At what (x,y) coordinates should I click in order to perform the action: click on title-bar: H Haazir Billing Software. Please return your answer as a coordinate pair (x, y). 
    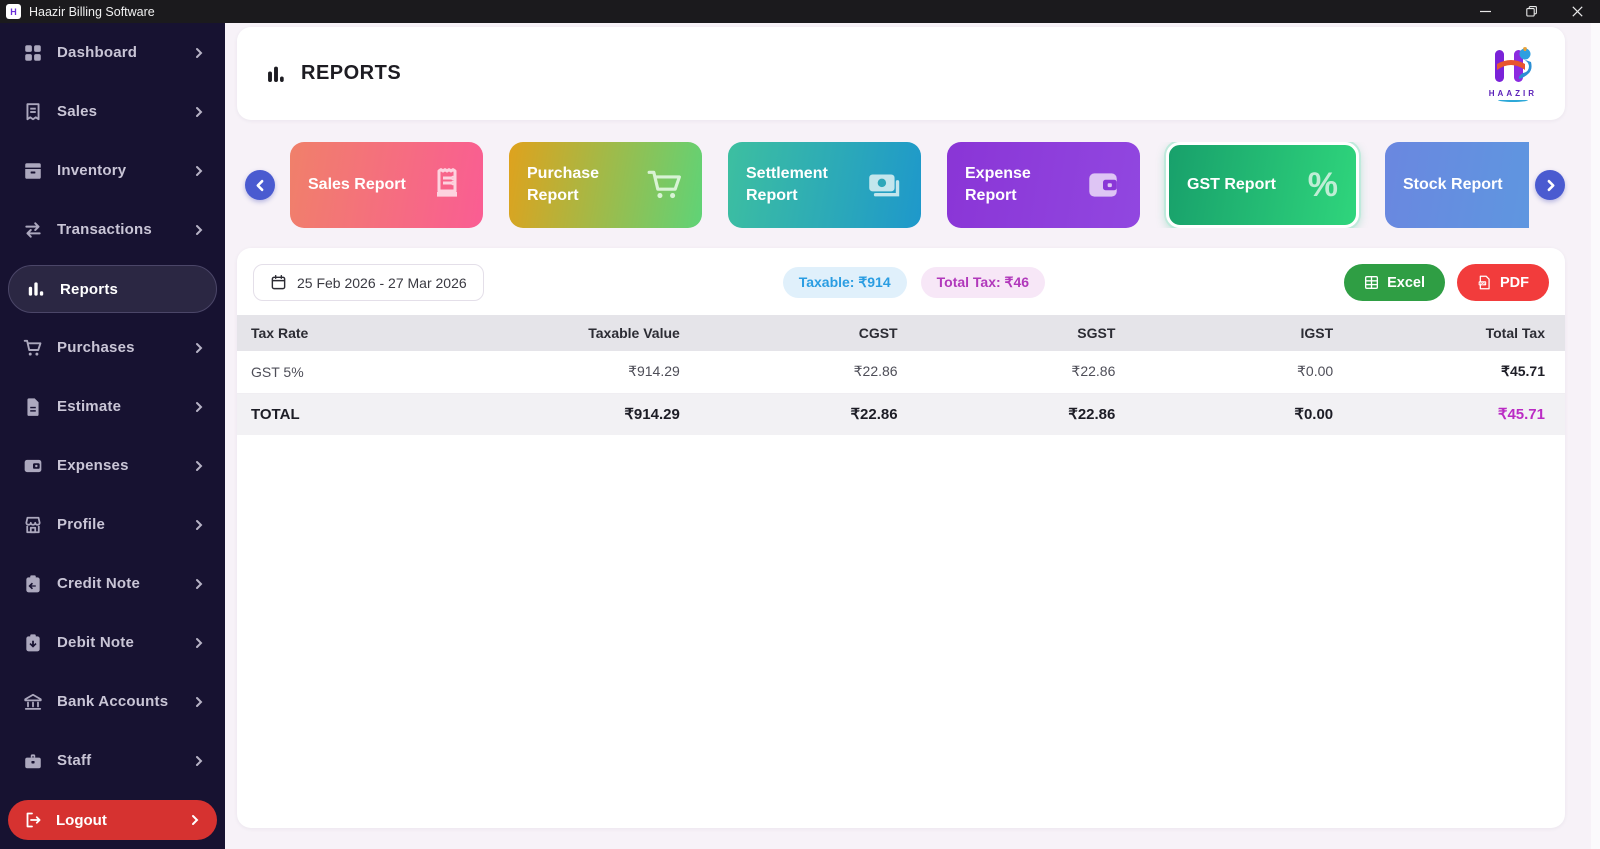
    Looking at the image, I should click on (800, 11).